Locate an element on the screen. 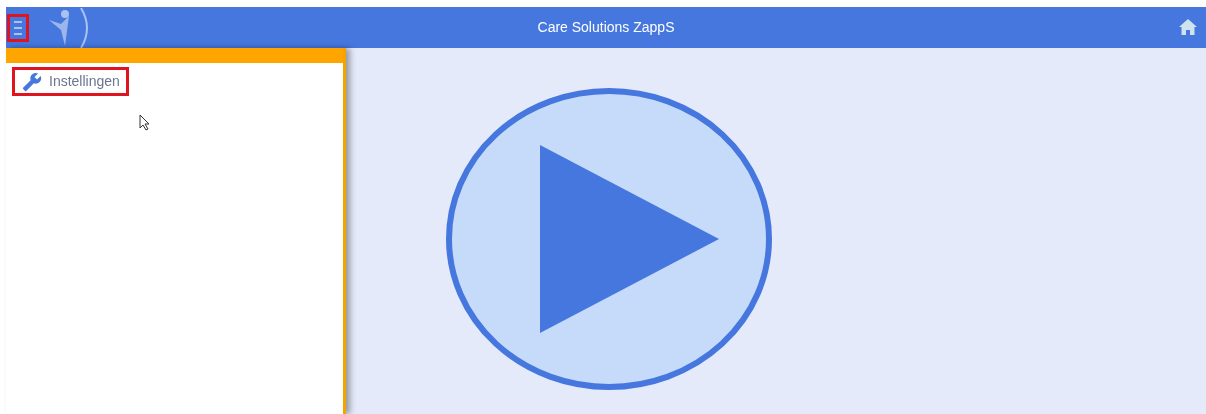 This screenshot has width=1206, height=414. wrench-icon is located at coordinates (32, 81).